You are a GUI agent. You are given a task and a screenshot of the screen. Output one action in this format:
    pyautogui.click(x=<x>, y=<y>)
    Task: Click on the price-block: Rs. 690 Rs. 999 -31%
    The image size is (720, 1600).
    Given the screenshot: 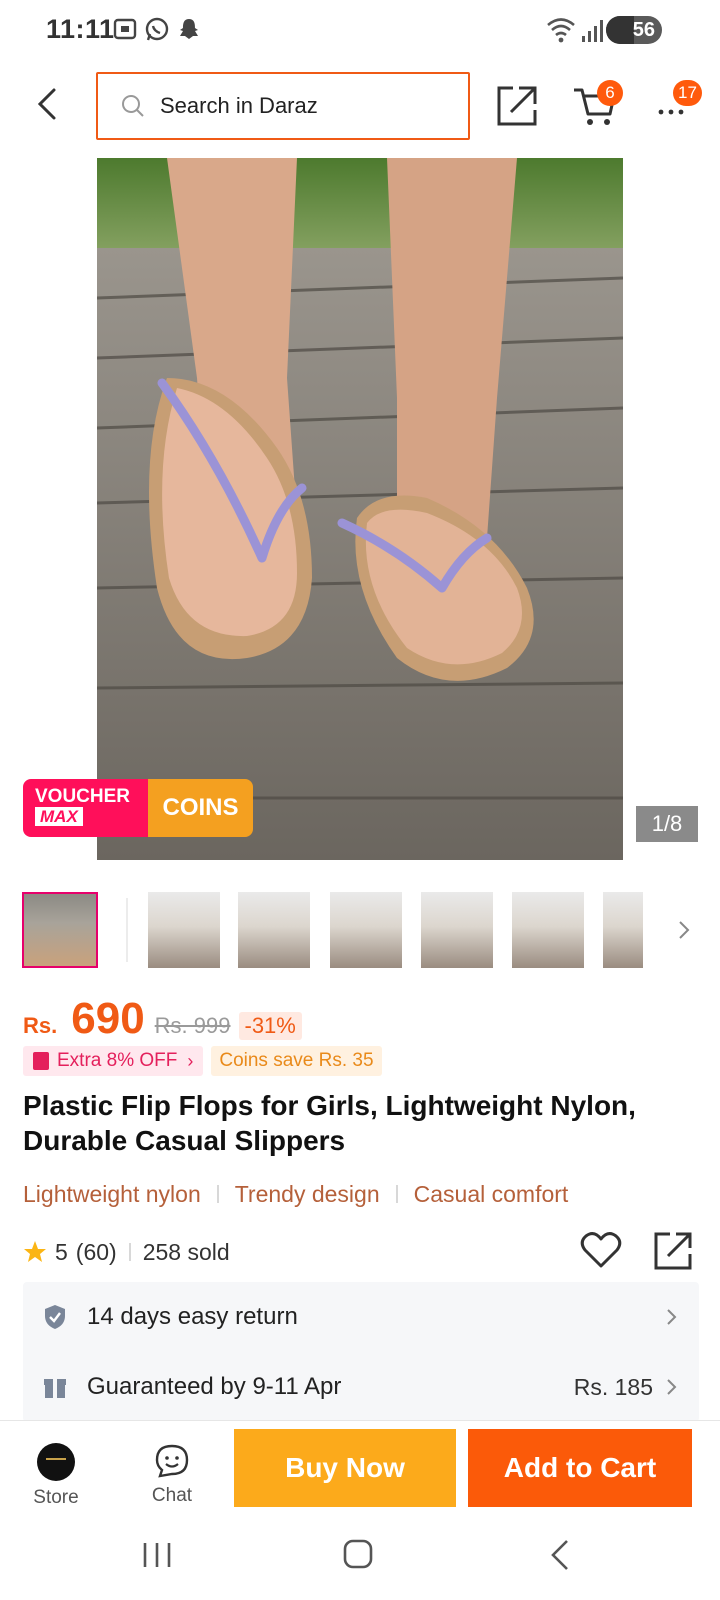 What is the action you would take?
    pyautogui.click(x=162, y=1022)
    